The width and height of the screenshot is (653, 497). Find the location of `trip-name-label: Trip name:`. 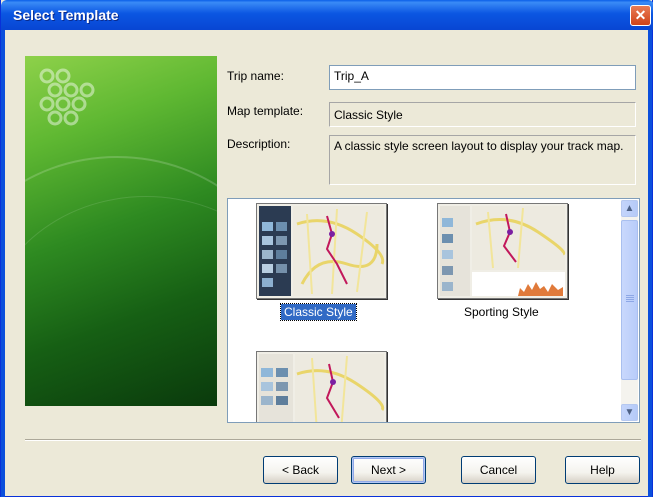

trip-name-label: Trip name: is located at coordinates (255, 76).